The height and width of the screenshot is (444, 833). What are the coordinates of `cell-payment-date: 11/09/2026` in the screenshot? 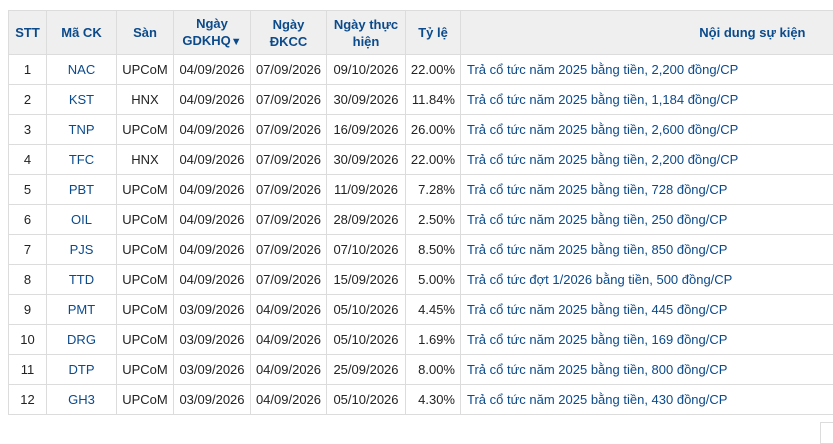 It's located at (366, 190).